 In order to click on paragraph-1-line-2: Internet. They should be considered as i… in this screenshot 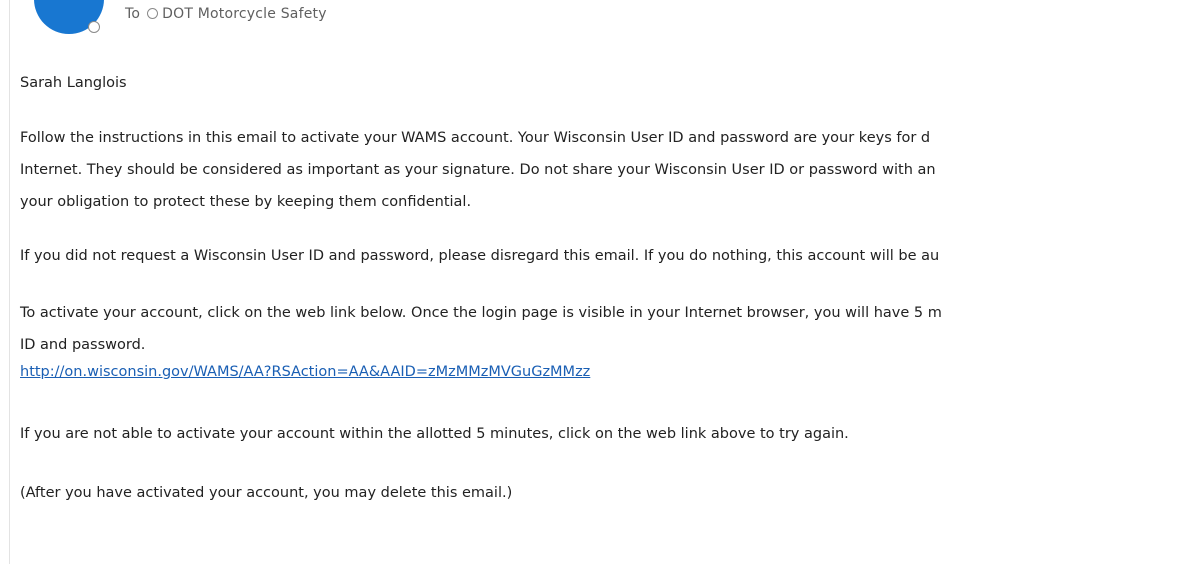, I will do `click(478, 170)`.